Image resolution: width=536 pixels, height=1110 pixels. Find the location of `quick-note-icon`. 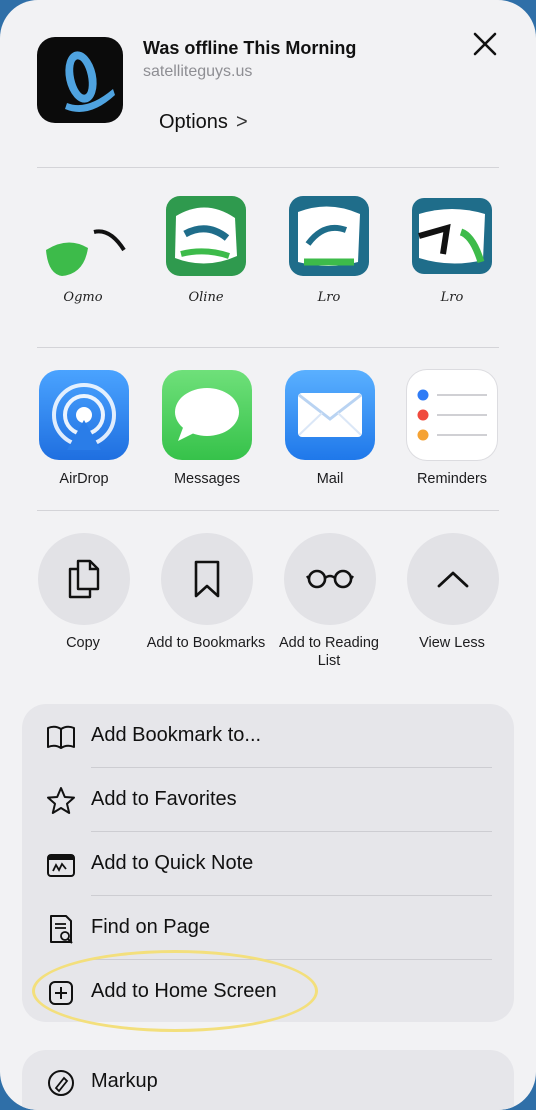

quick-note-icon is located at coordinates (61, 865).